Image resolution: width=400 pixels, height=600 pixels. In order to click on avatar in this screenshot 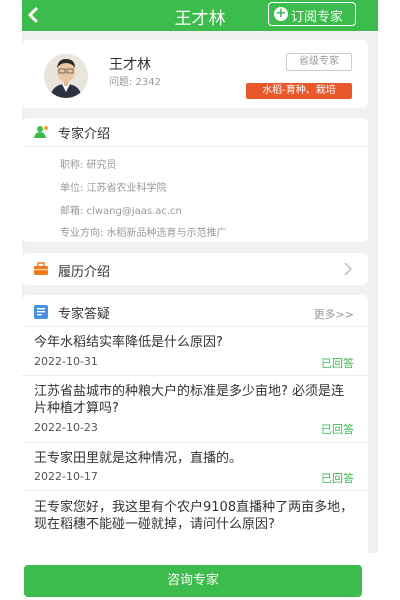, I will do `click(66, 76)`.